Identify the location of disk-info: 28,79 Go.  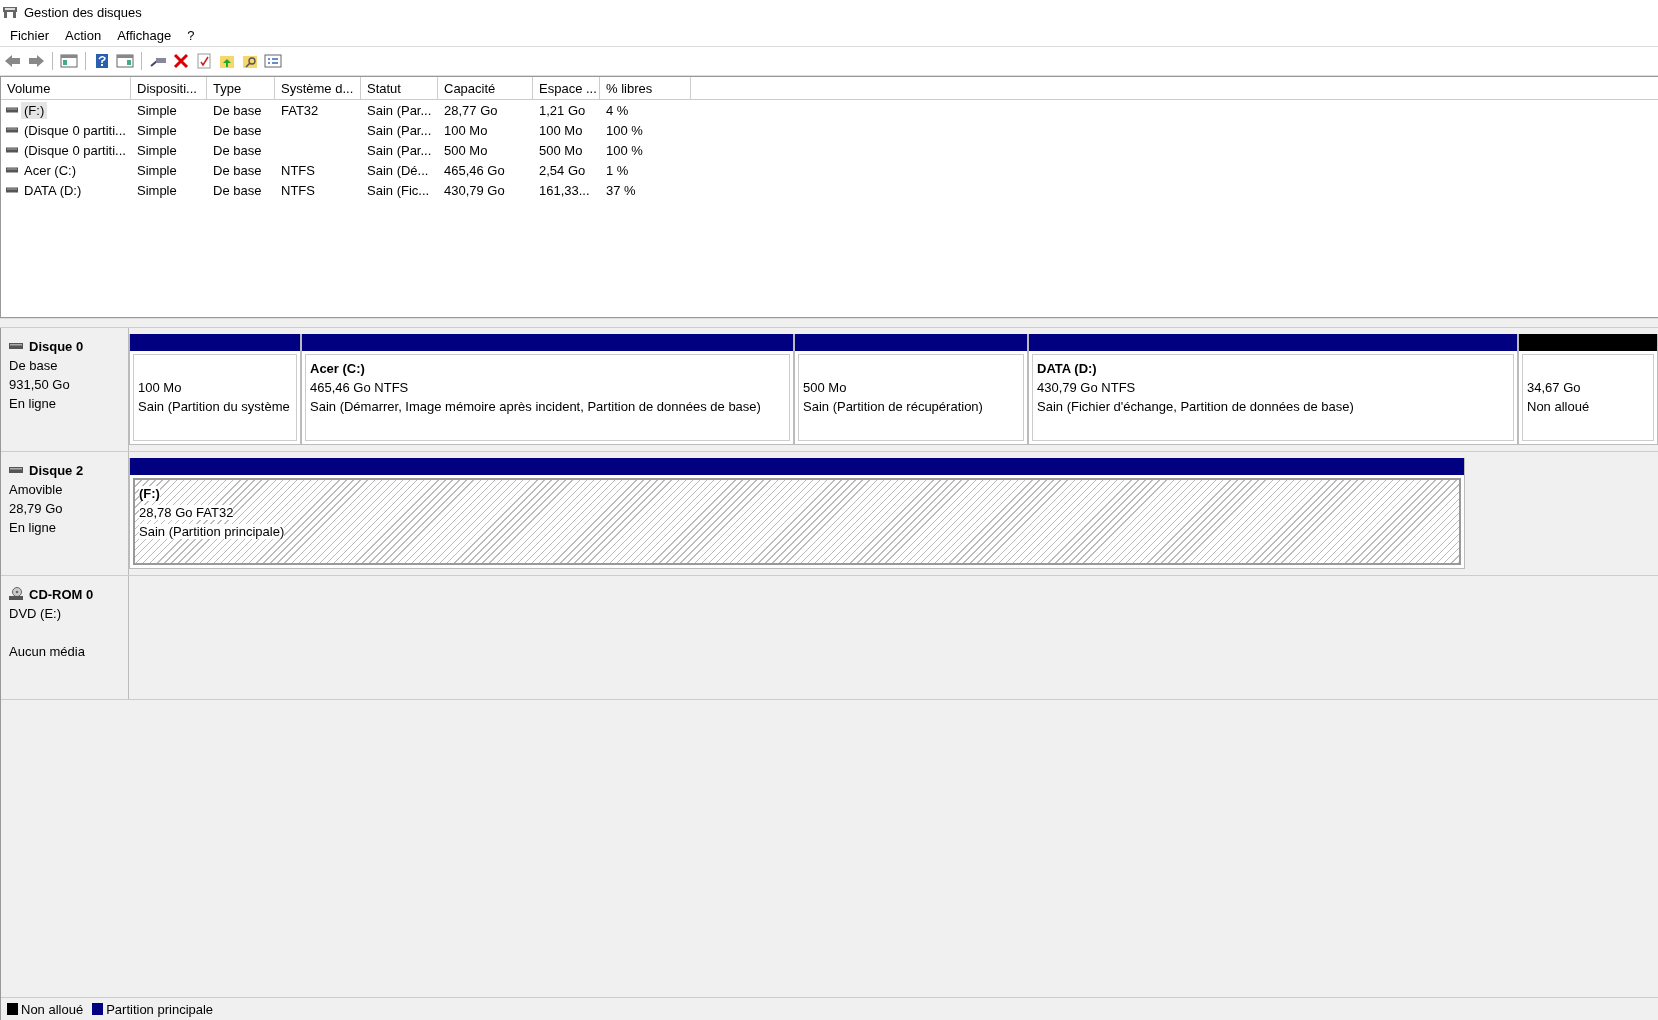
(36, 508).